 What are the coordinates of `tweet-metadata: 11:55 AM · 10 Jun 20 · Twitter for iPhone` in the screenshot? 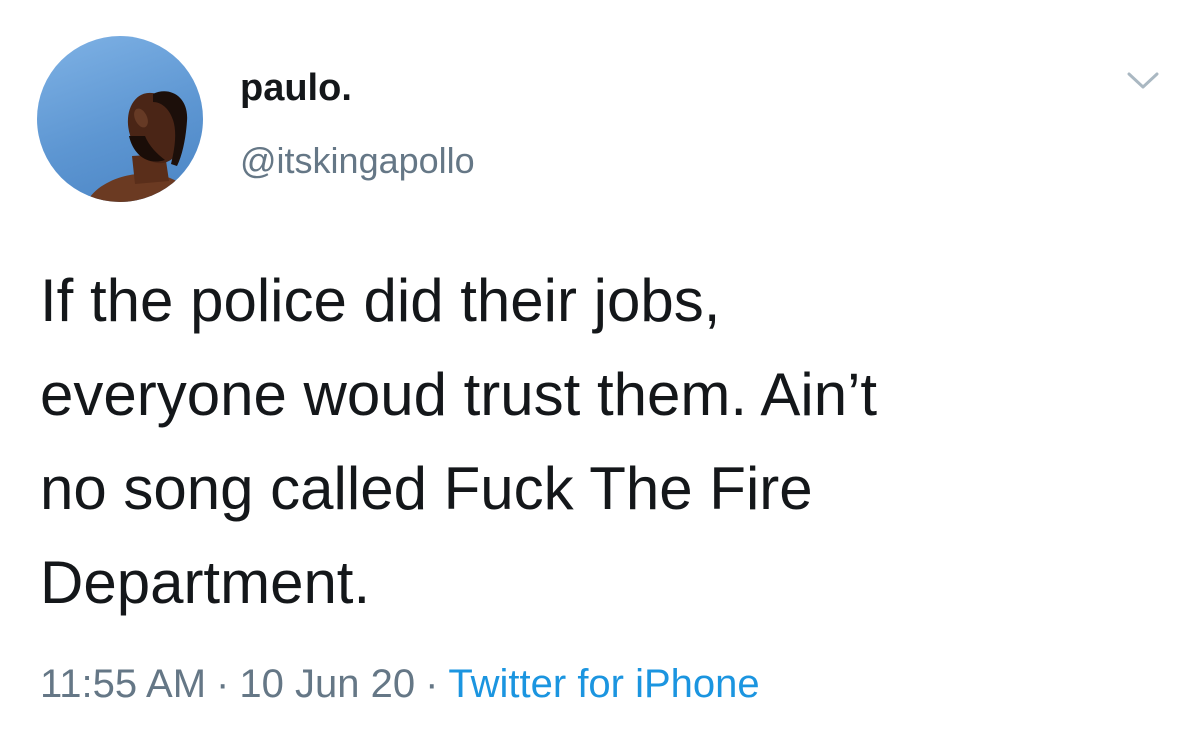 It's located at (400, 684).